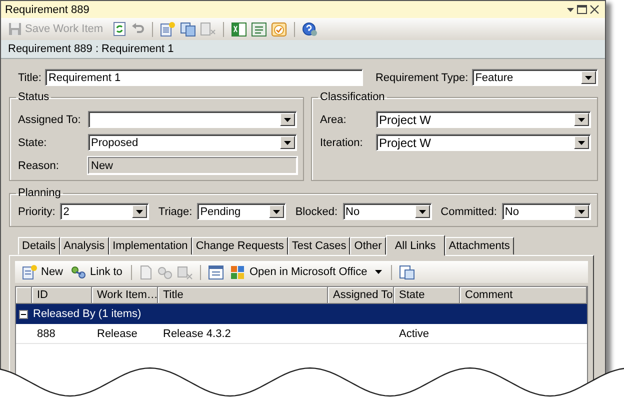  What do you see at coordinates (468, 212) in the screenshot?
I see `field-label: Committed:` at bounding box center [468, 212].